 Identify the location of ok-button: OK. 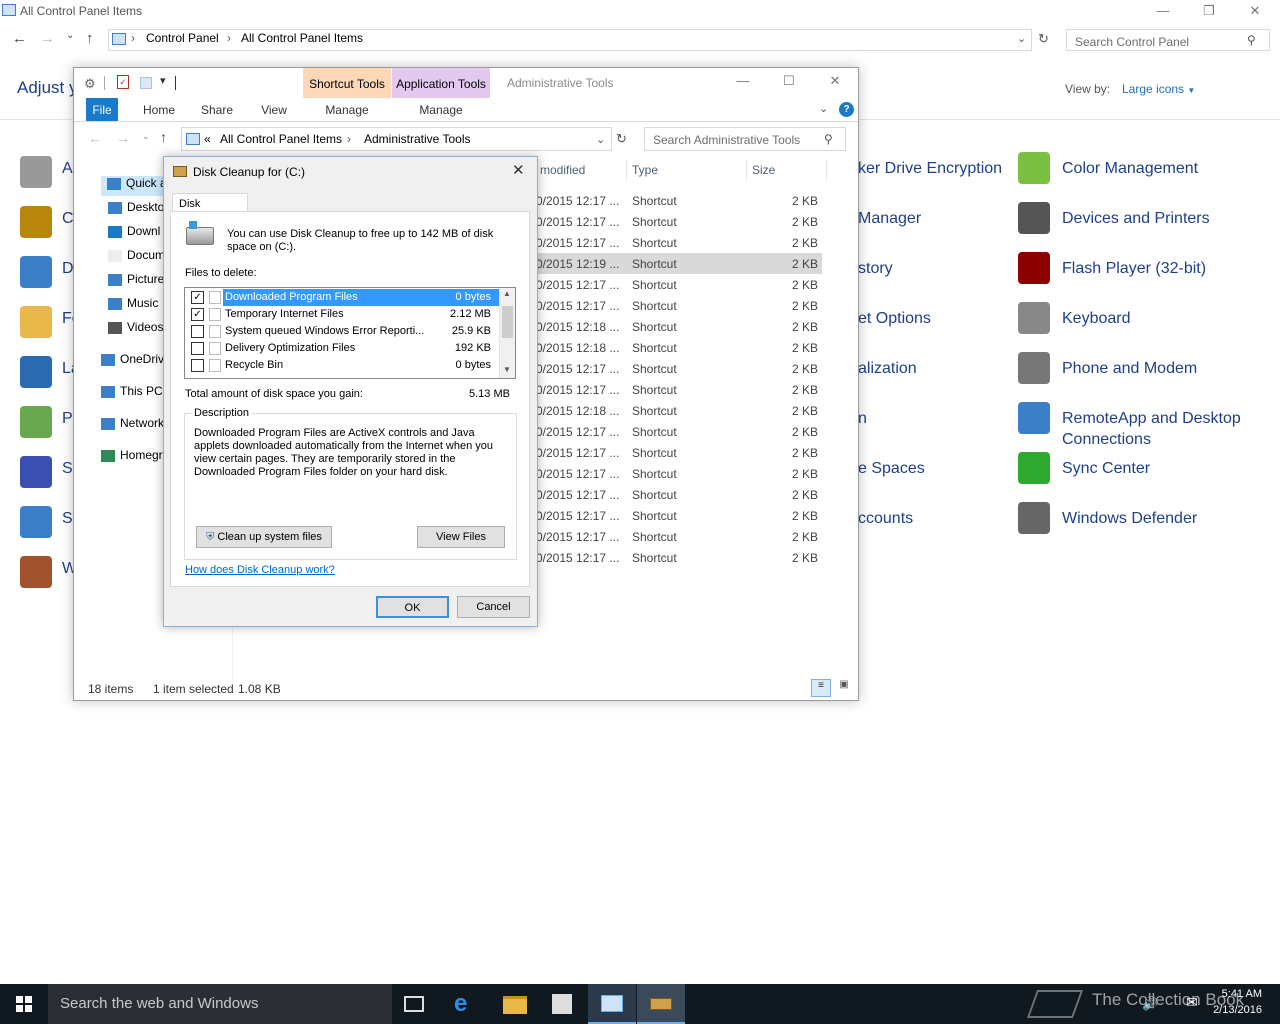
(412, 607).